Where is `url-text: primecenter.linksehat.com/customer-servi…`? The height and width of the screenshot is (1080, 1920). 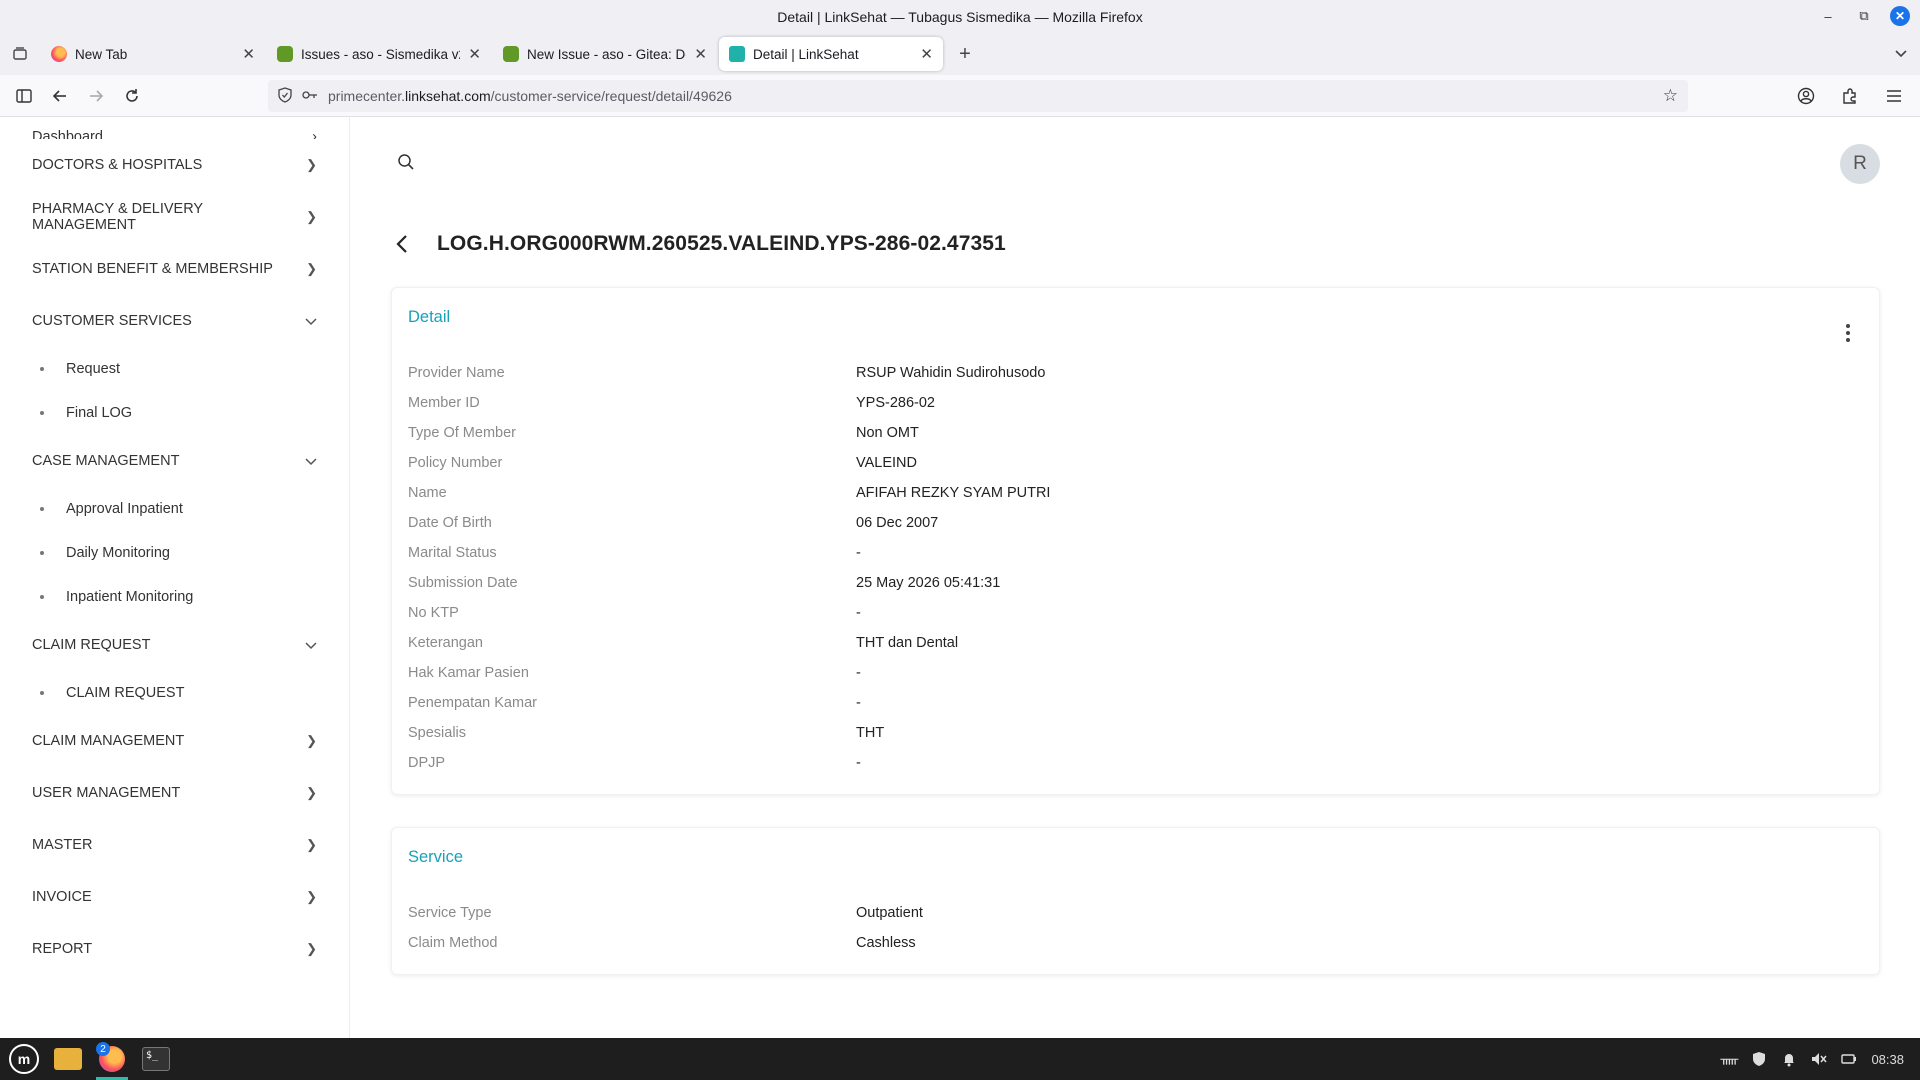 url-text: primecenter.linksehat.com/customer-servi… is located at coordinates (530, 96).